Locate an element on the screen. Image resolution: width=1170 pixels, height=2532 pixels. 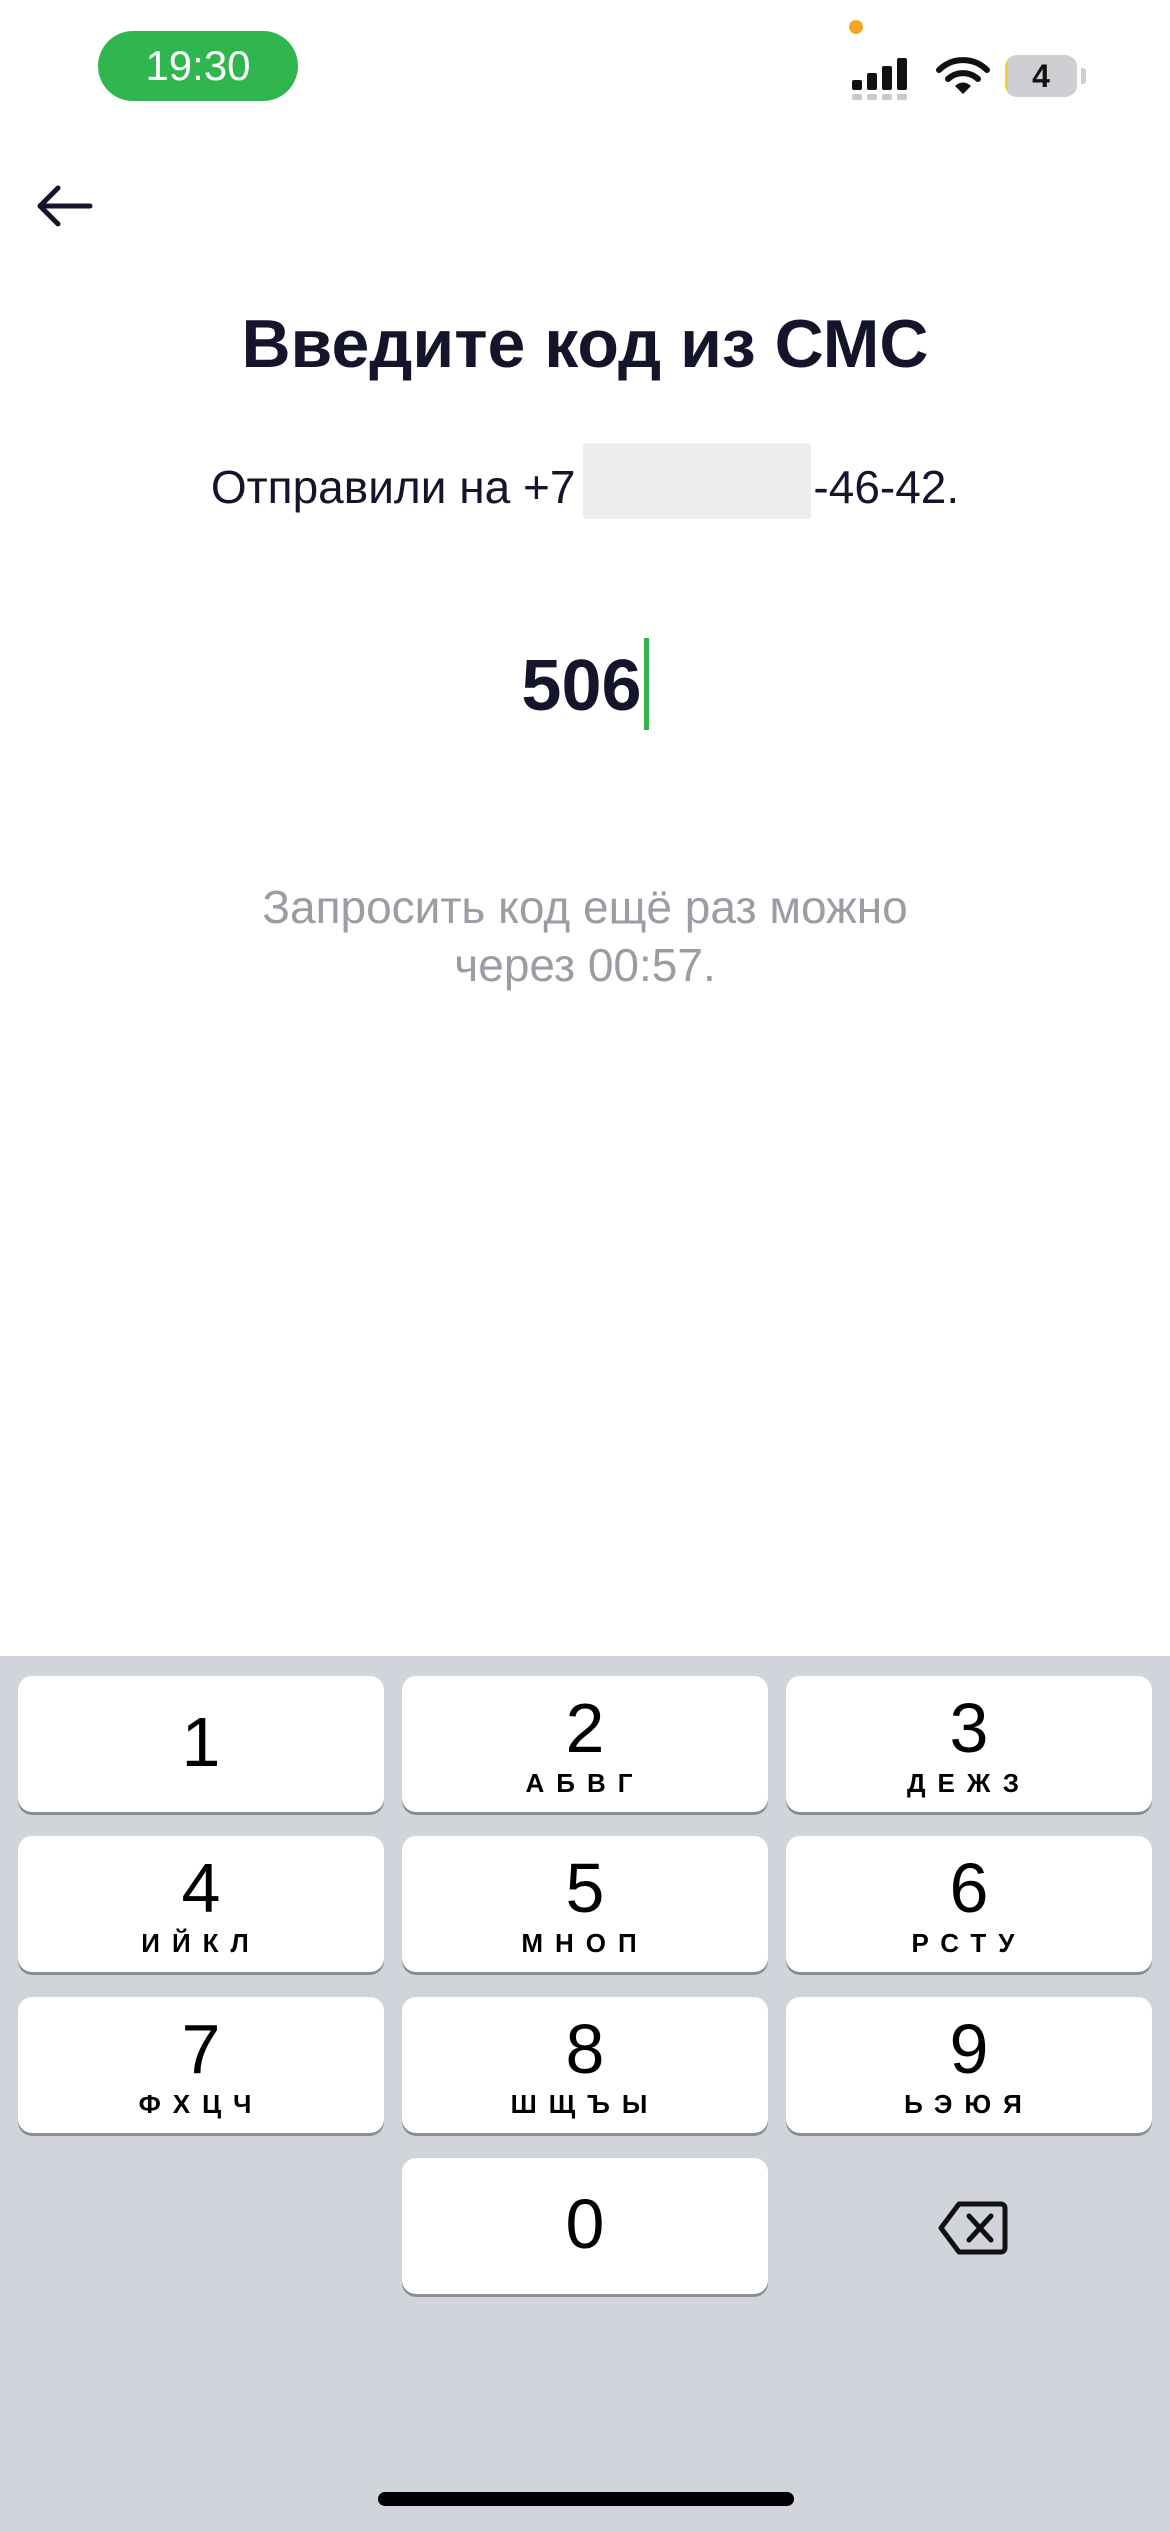
key-letters: АБВГ is located at coordinates (585, 1783).